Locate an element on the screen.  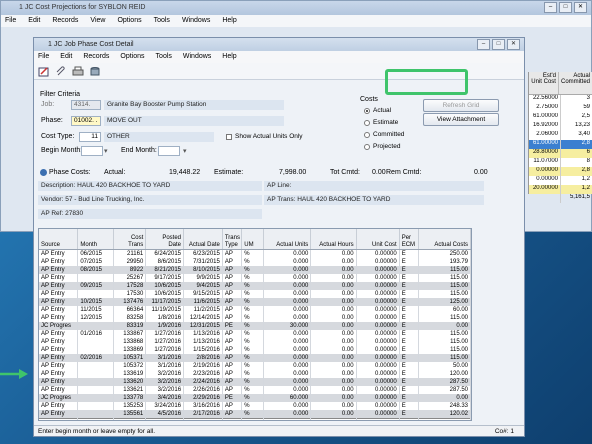
projection-row: 61.00000 2,5 is located at coordinates (560, 117).